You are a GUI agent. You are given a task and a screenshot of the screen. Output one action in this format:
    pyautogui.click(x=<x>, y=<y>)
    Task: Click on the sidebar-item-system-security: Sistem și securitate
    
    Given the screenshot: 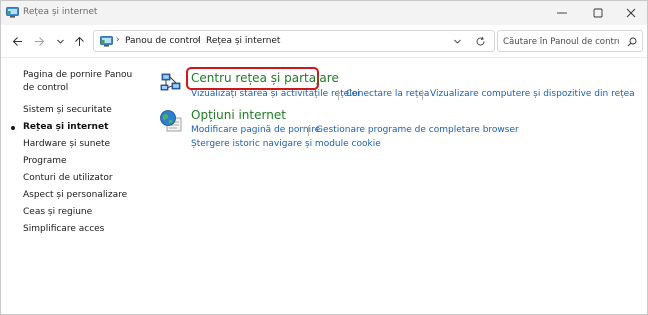 What is the action you would take?
    pyautogui.click(x=67, y=110)
    